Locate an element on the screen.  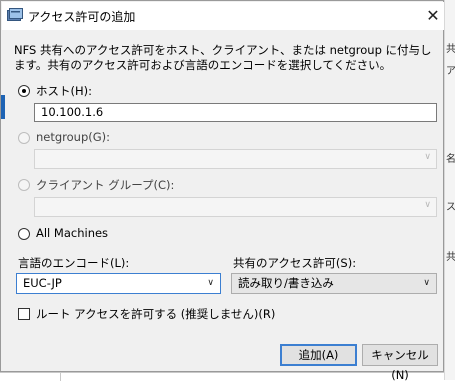
encoding-select: EUC-JP ∨ is located at coordinates (118, 283).